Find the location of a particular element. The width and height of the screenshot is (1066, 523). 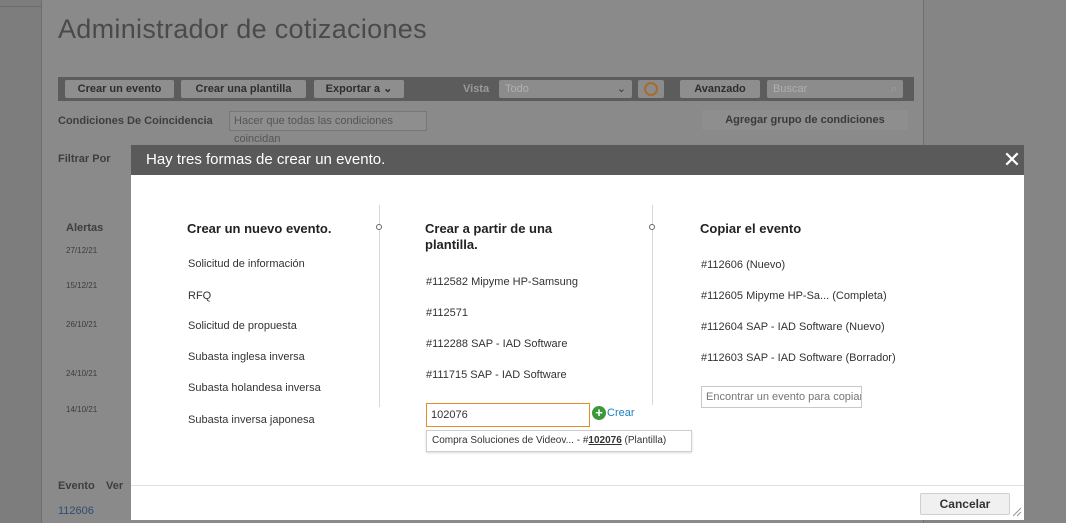

copy-event-option: #112604 SAP - IAD Software (Nuevo) is located at coordinates (793, 327).